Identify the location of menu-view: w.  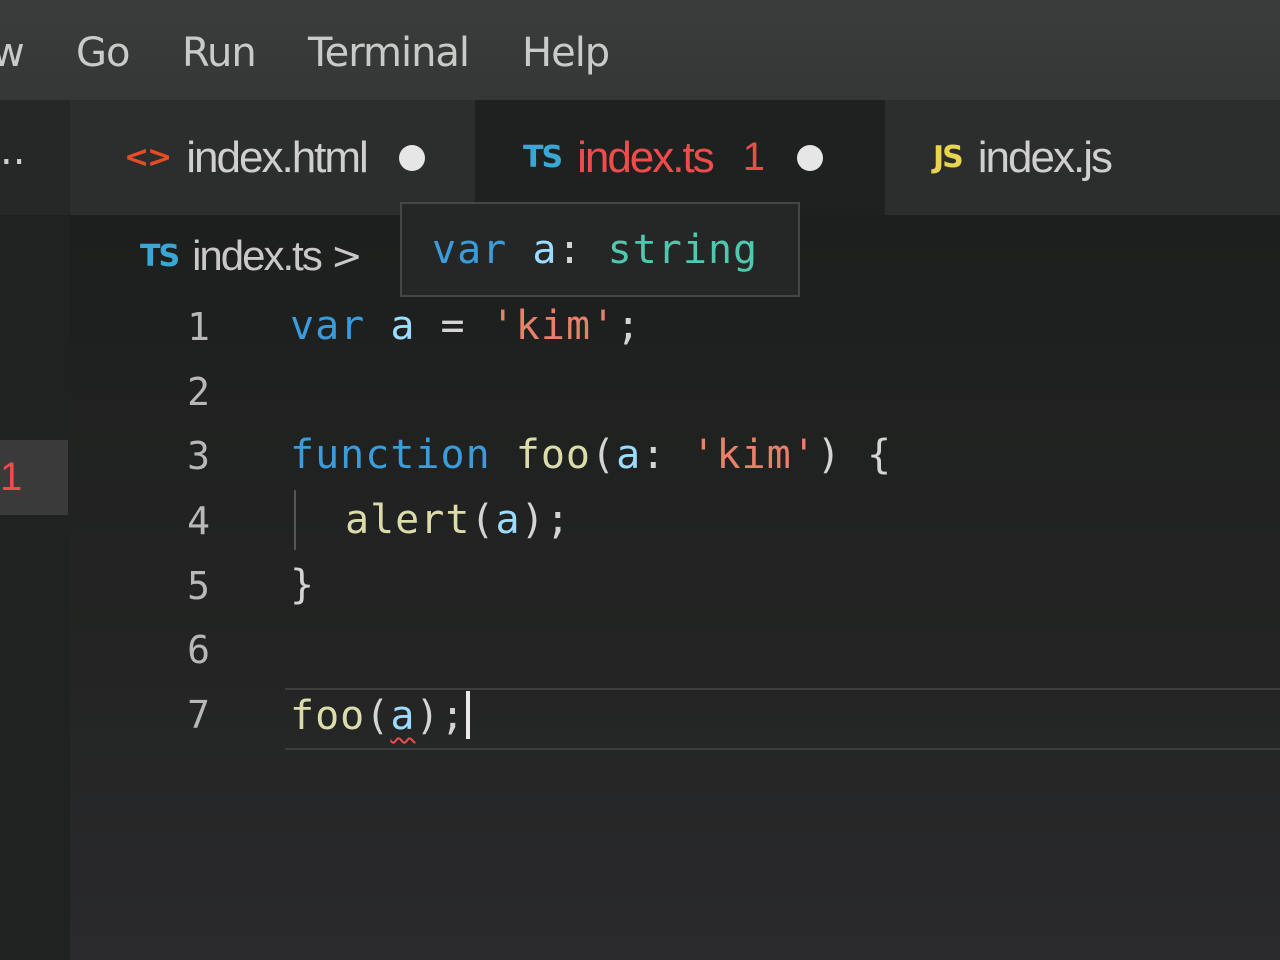
(12, 53).